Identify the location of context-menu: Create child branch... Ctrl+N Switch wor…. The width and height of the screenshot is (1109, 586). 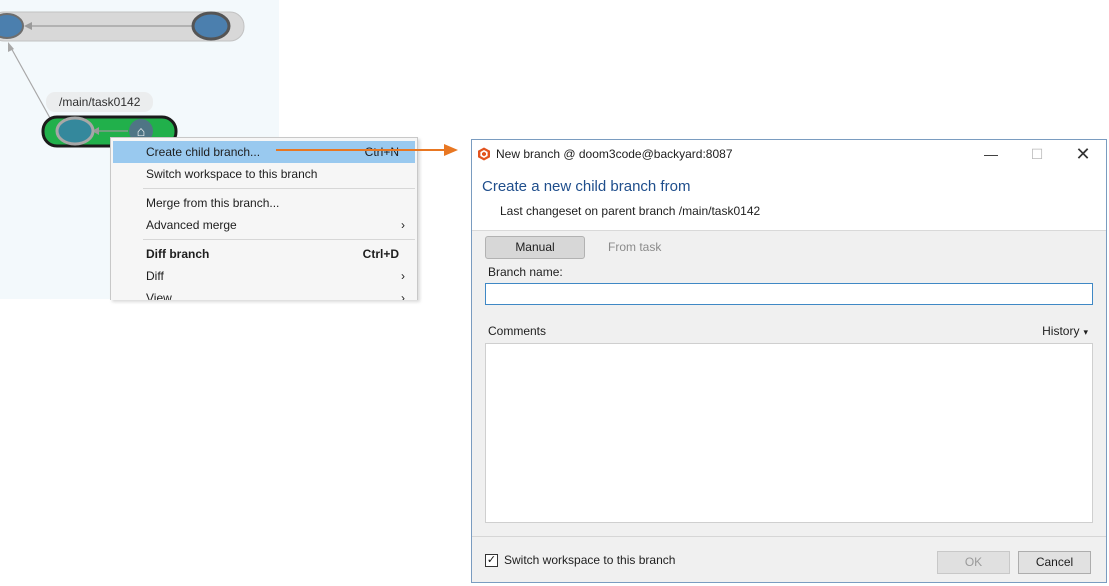
(264, 218).